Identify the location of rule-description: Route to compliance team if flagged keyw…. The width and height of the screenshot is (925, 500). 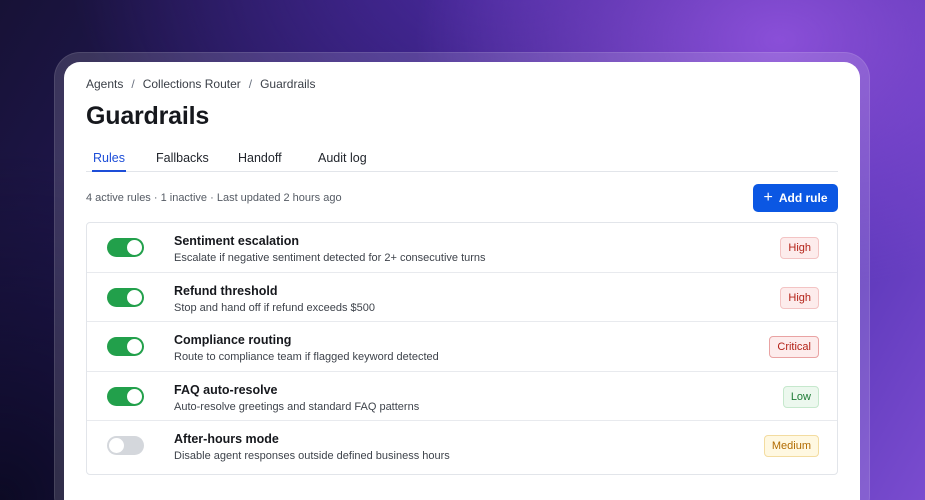
(306, 357).